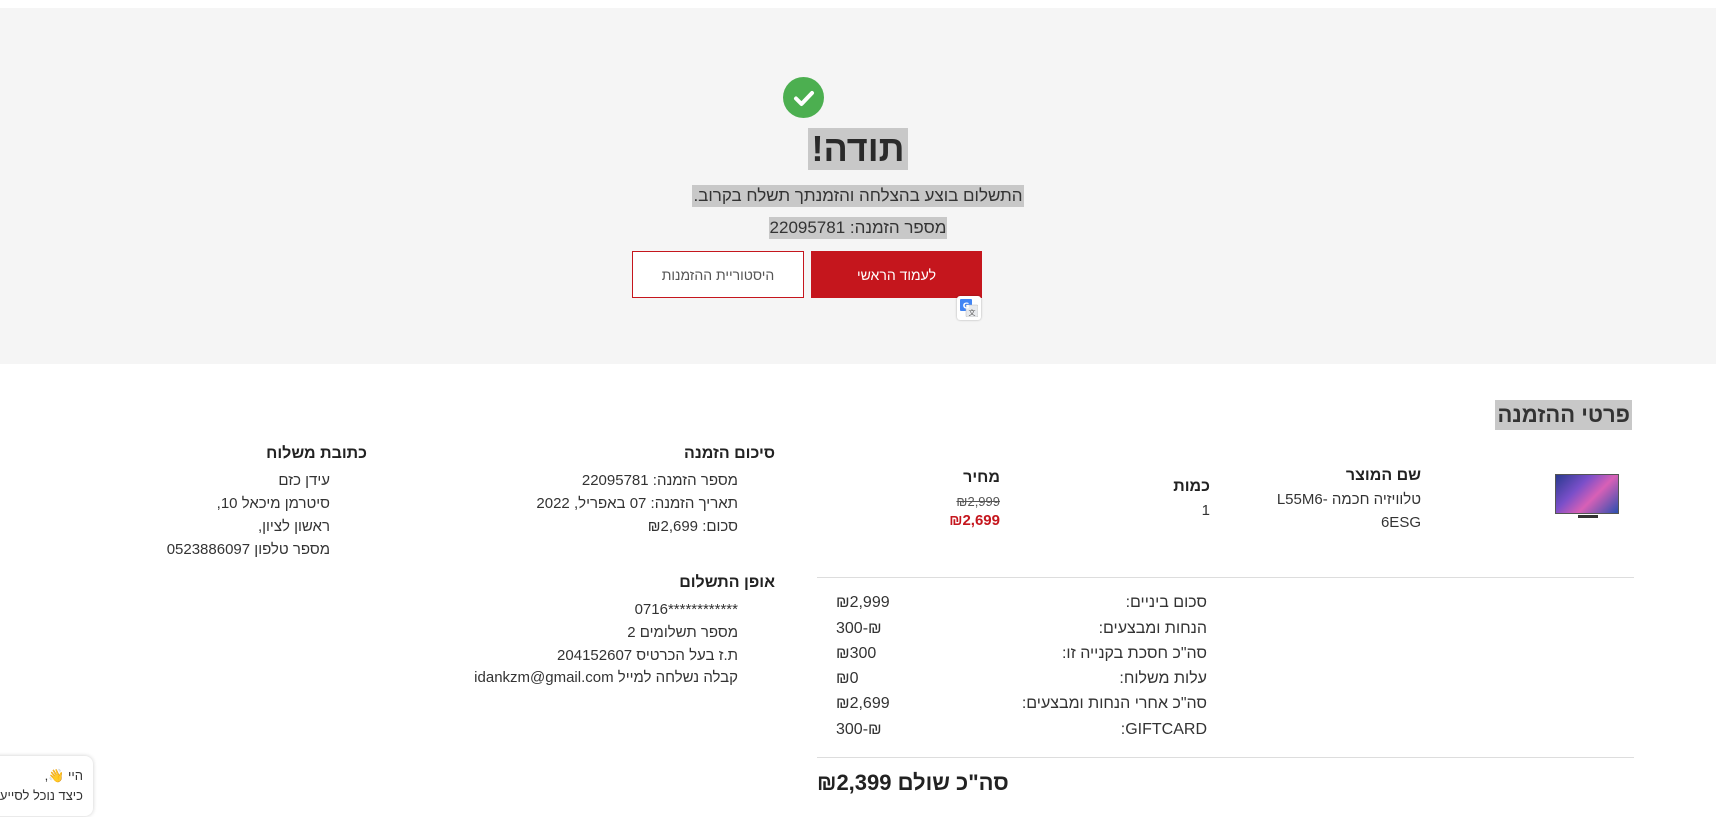 This screenshot has width=1716, height=817. What do you see at coordinates (913, 782) in the screenshot?
I see `total-paid: סה"כ שולם ₪2,399` at bounding box center [913, 782].